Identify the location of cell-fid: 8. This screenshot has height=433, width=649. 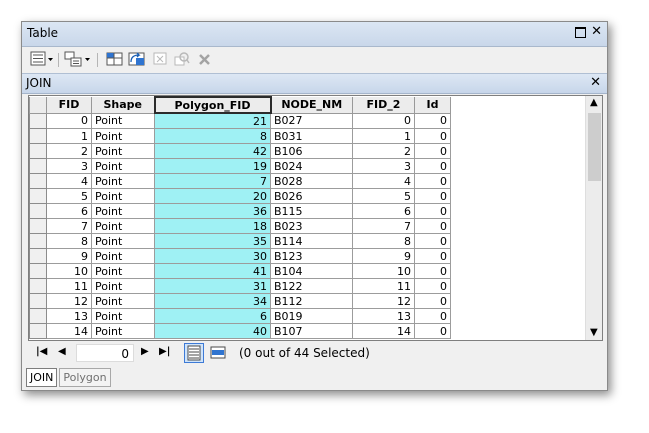
(69, 241).